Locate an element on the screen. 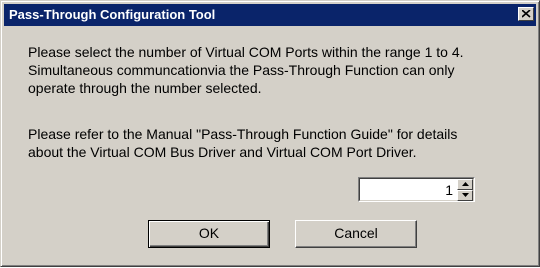  spinner-up-button is located at coordinates (465, 184).